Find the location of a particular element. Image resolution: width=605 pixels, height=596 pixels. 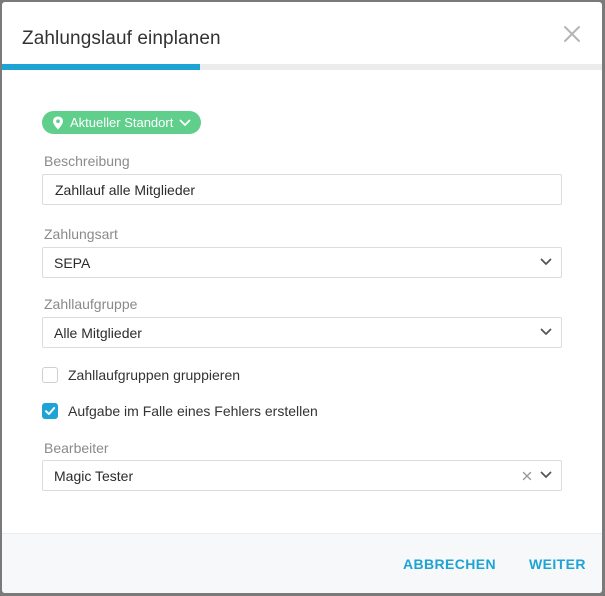

description-label: Beschreibung is located at coordinates (87, 161).